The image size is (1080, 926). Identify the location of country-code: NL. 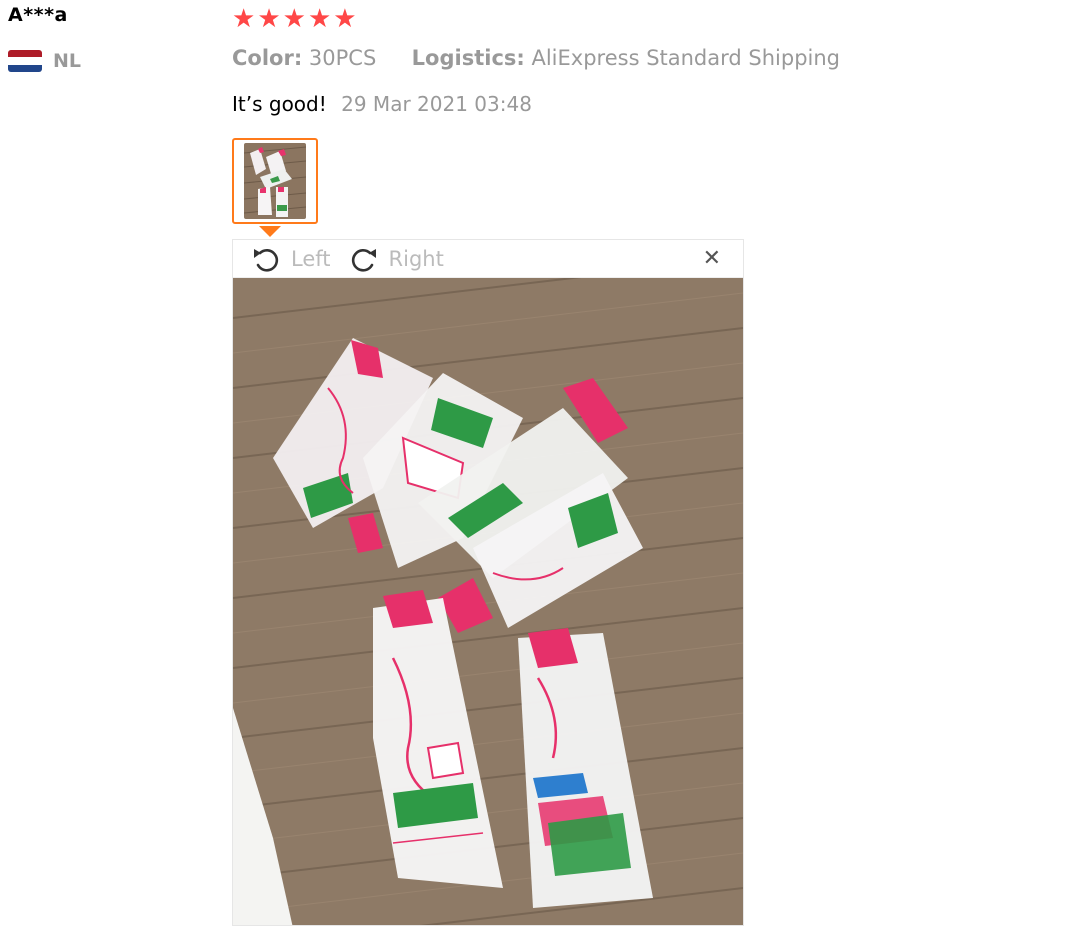
(67, 61).